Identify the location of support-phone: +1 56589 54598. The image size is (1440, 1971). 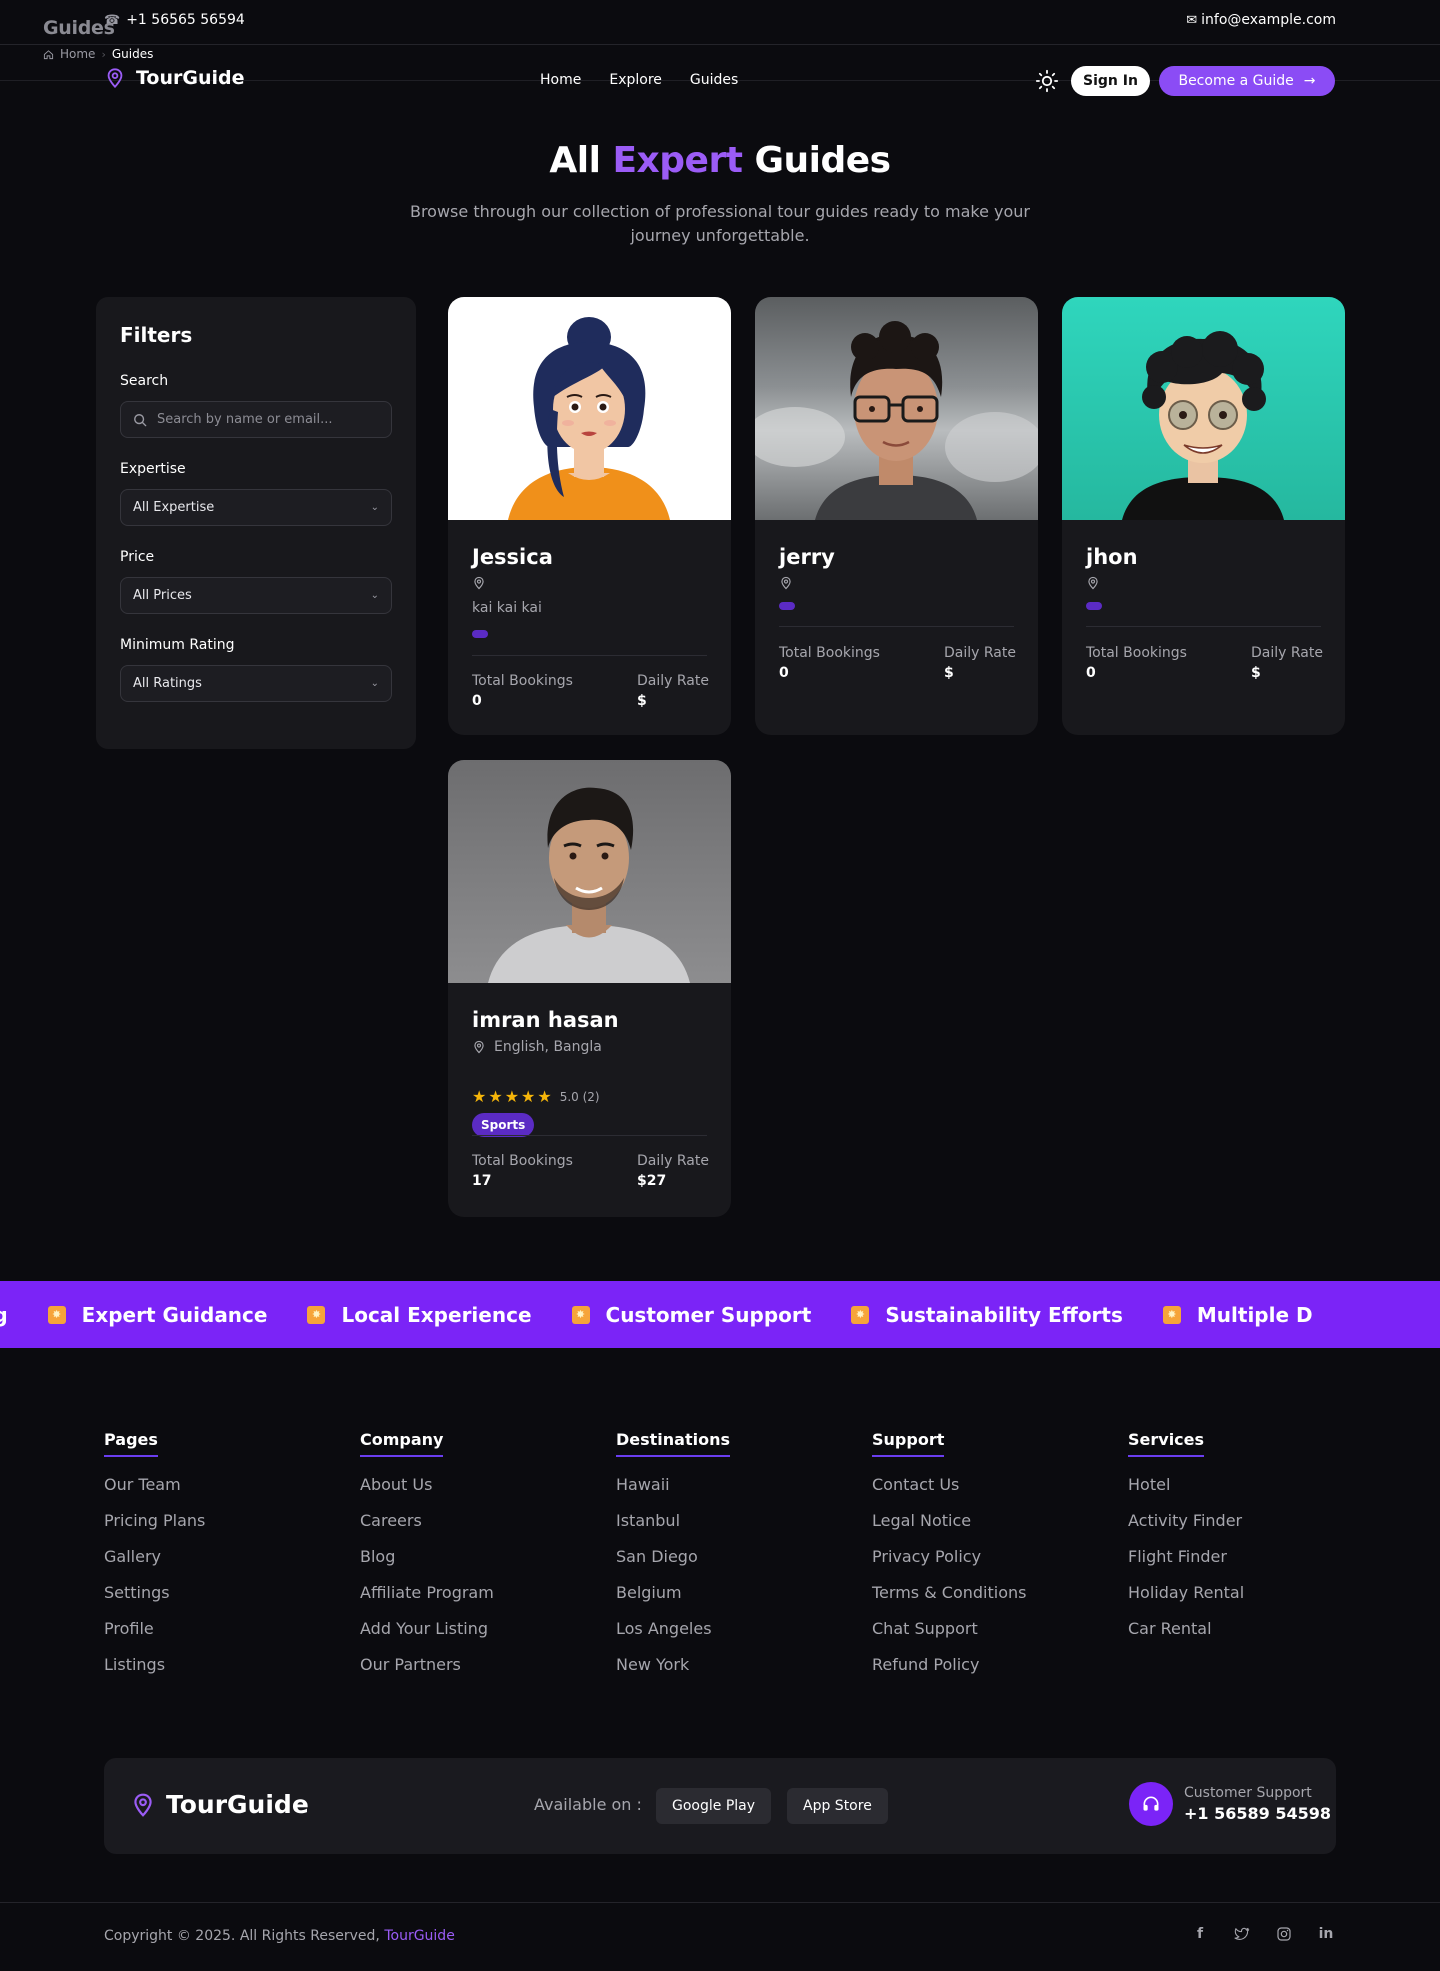
(1257, 1813).